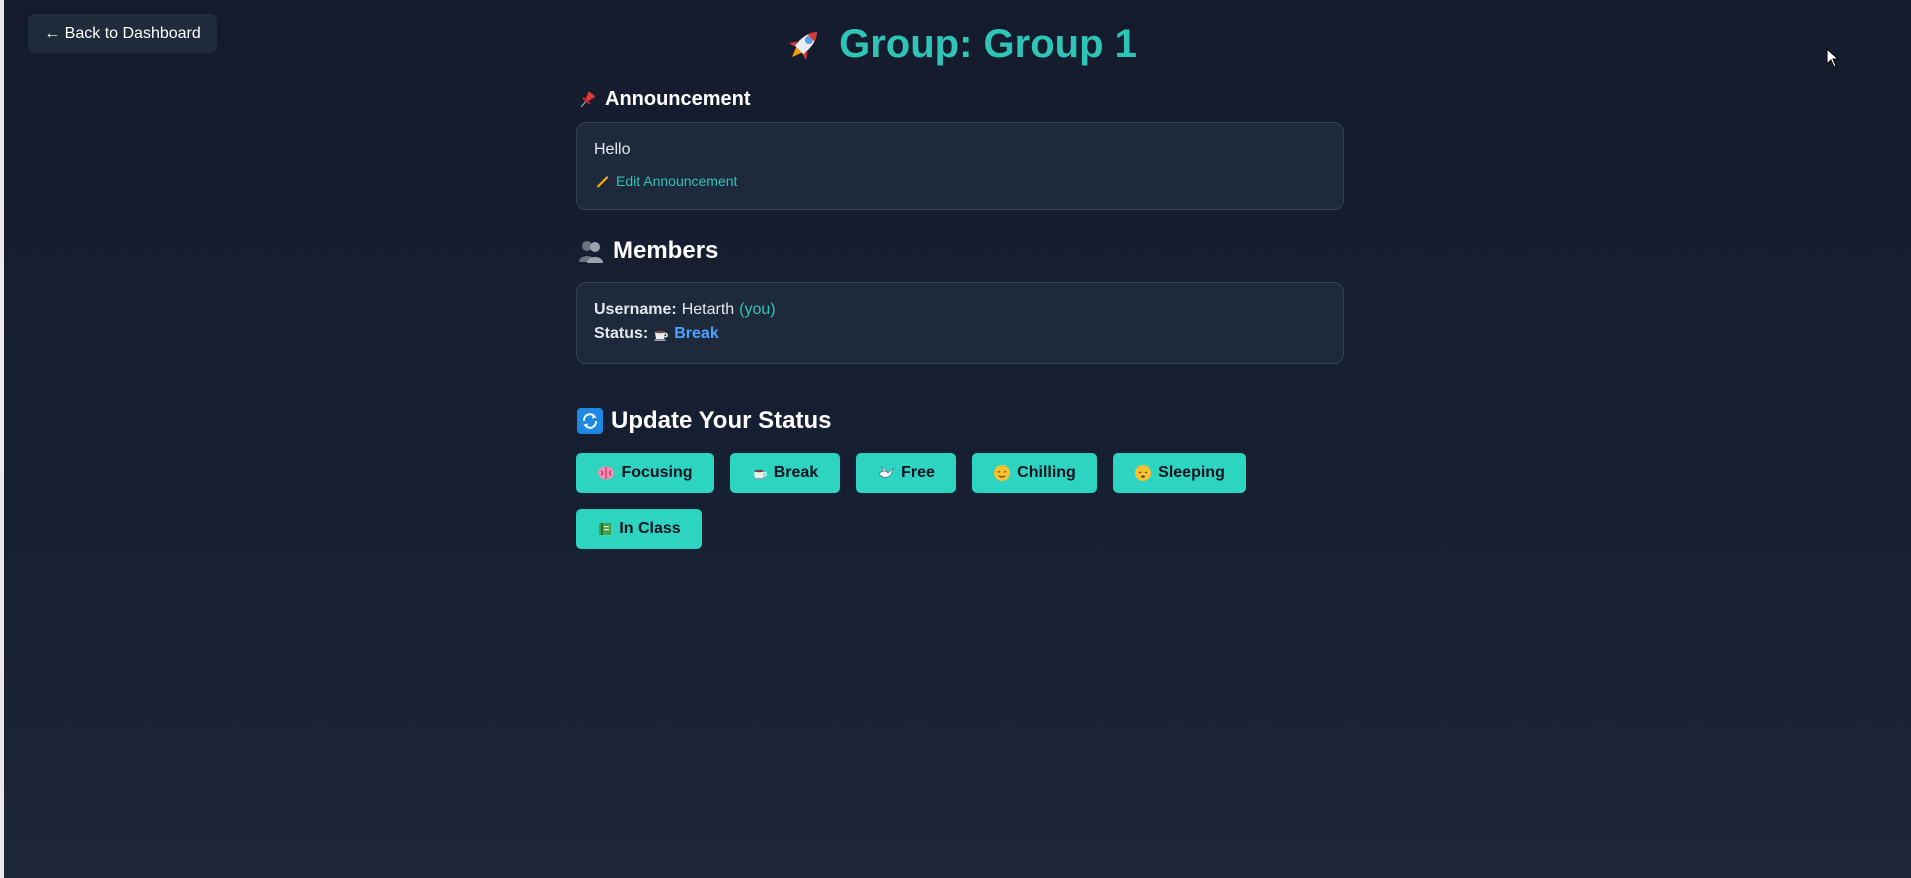 The width and height of the screenshot is (1911, 878). Describe the element at coordinates (676, 181) in the screenshot. I see `edit-announcement-label: Edit Announcement` at that location.